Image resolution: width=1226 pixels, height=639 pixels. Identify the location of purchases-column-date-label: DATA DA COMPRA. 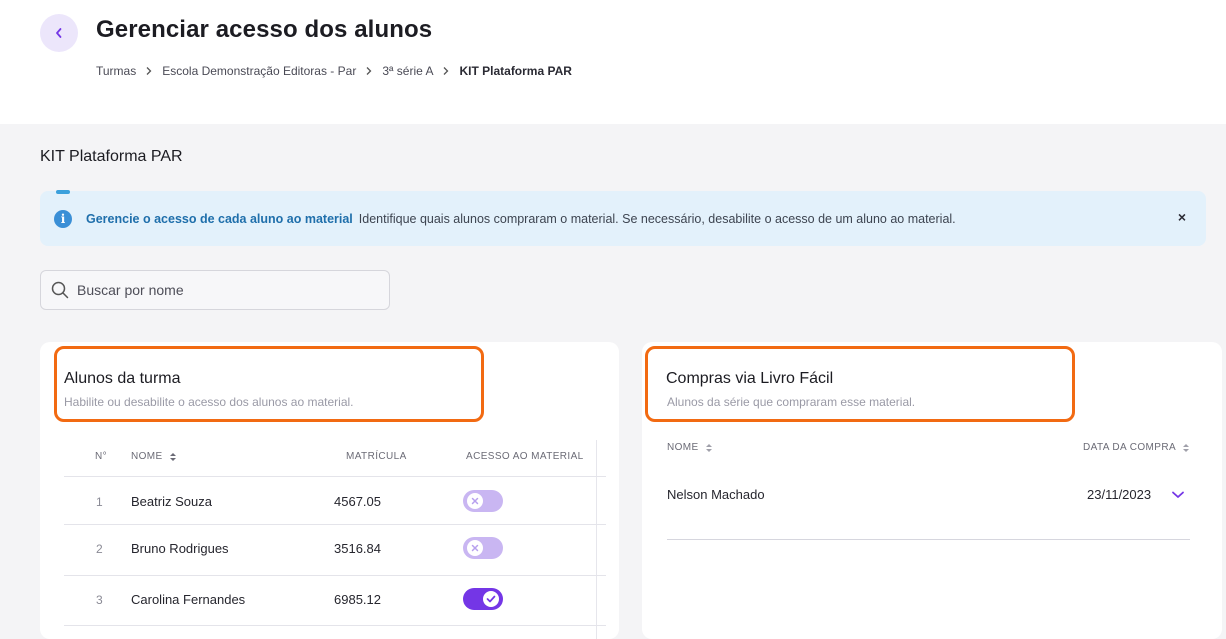
(1130, 447).